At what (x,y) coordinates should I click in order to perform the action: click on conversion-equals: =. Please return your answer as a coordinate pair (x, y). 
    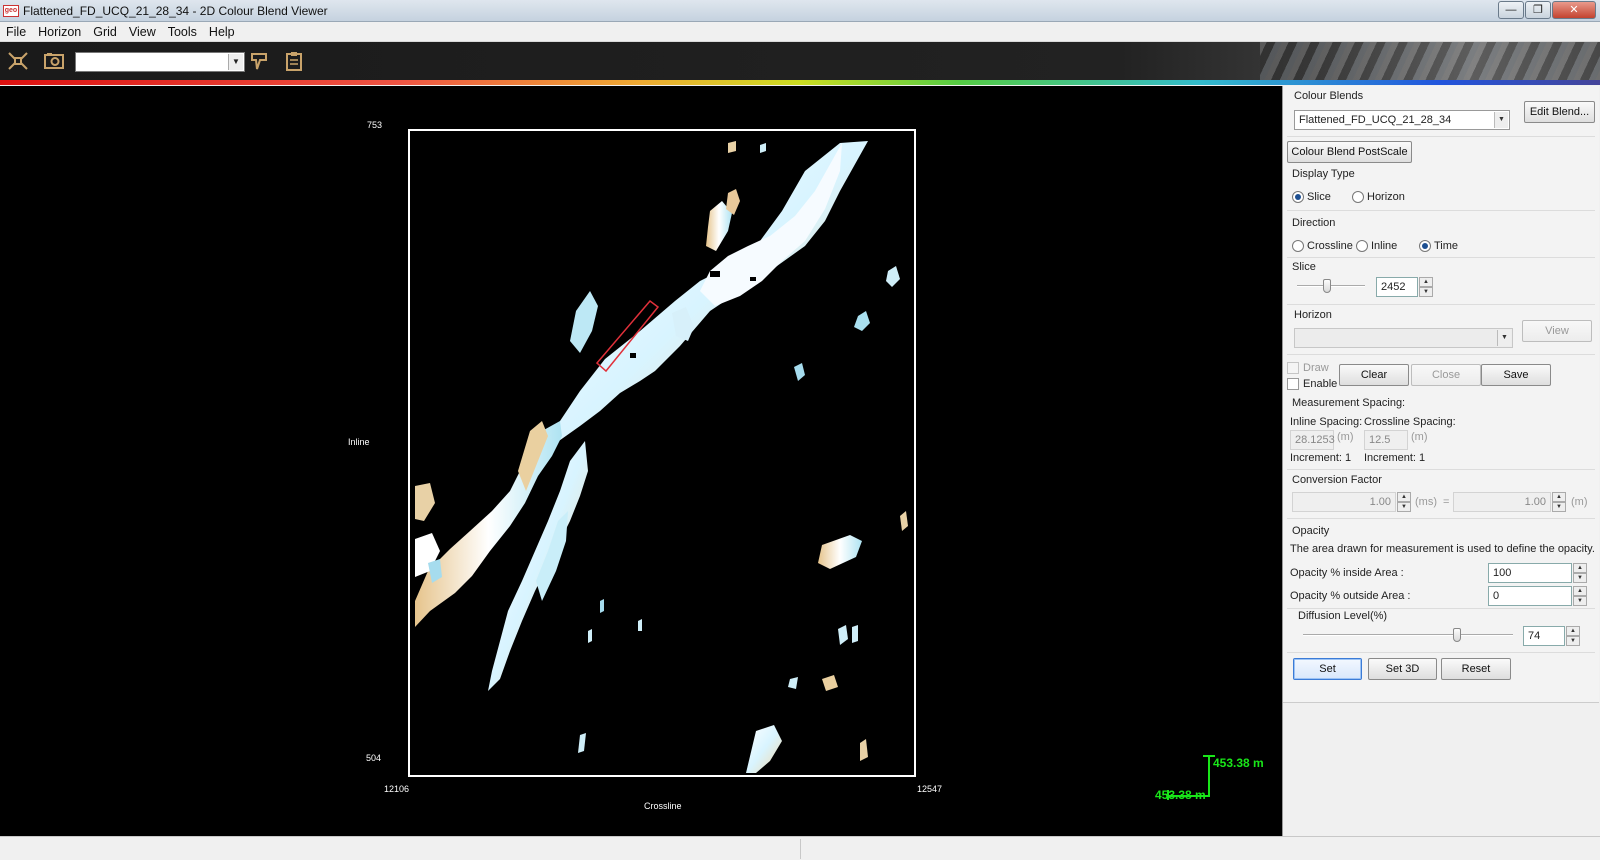
    Looking at the image, I should click on (1446, 502).